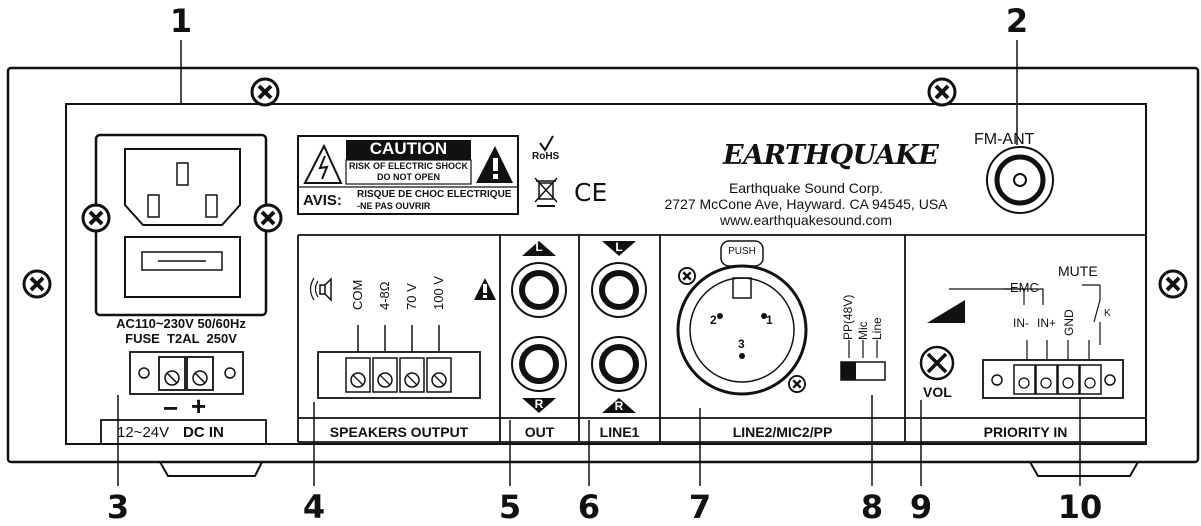 The image size is (1201, 526). I want to click on switch-line: Line, so click(877, 328).